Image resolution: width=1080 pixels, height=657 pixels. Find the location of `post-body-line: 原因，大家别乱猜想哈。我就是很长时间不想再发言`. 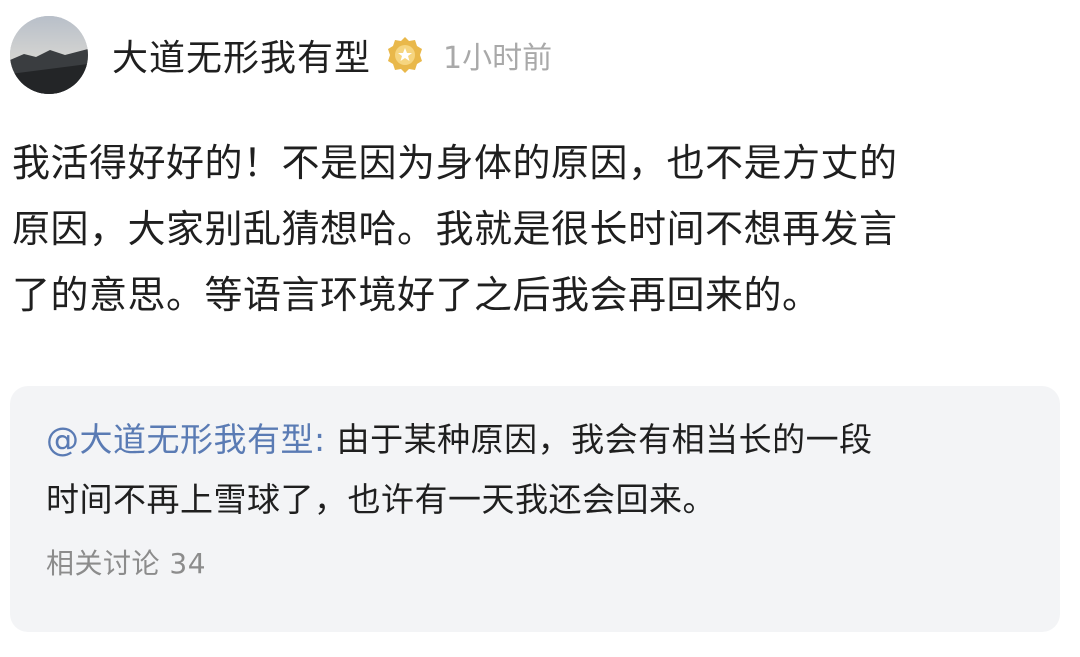

post-body-line: 原因，大家别乱猜想哈。我就是很长时间不想再发言 is located at coordinates (455, 229).